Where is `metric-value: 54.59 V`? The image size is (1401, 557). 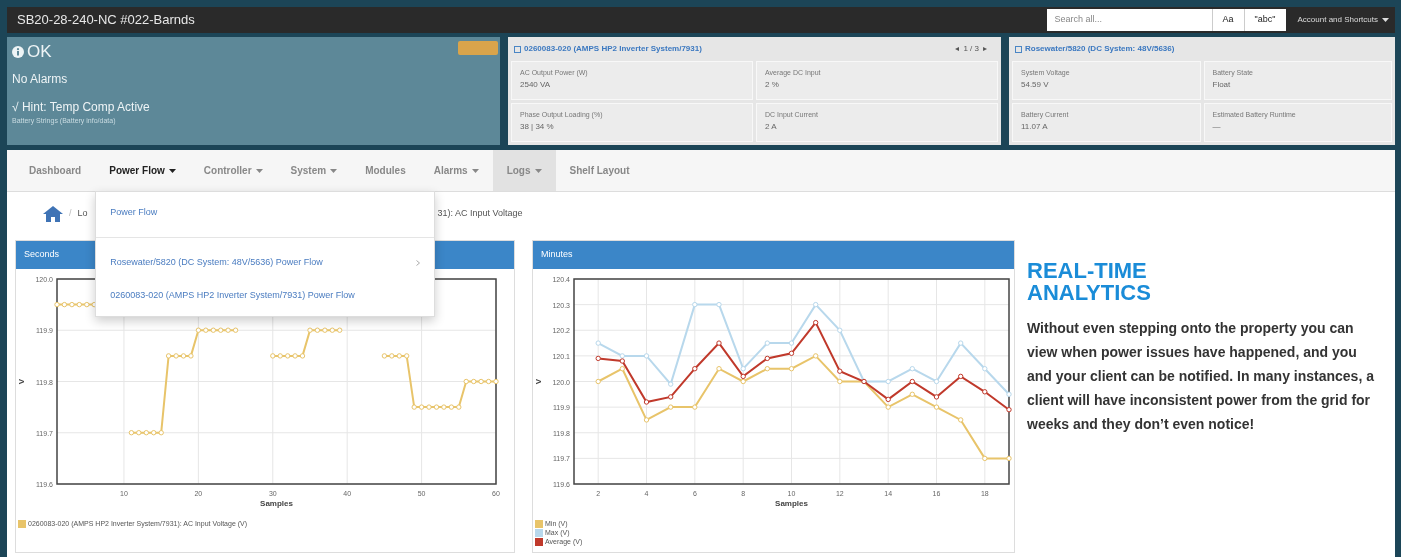 metric-value: 54.59 V is located at coordinates (1035, 84).